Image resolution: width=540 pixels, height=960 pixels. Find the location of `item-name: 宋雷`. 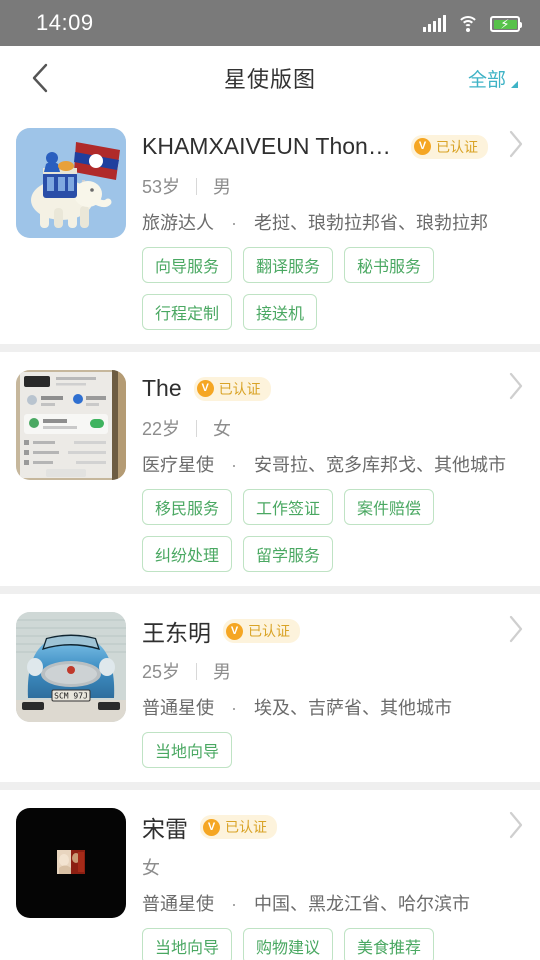

item-name: 宋雷 is located at coordinates (165, 829).